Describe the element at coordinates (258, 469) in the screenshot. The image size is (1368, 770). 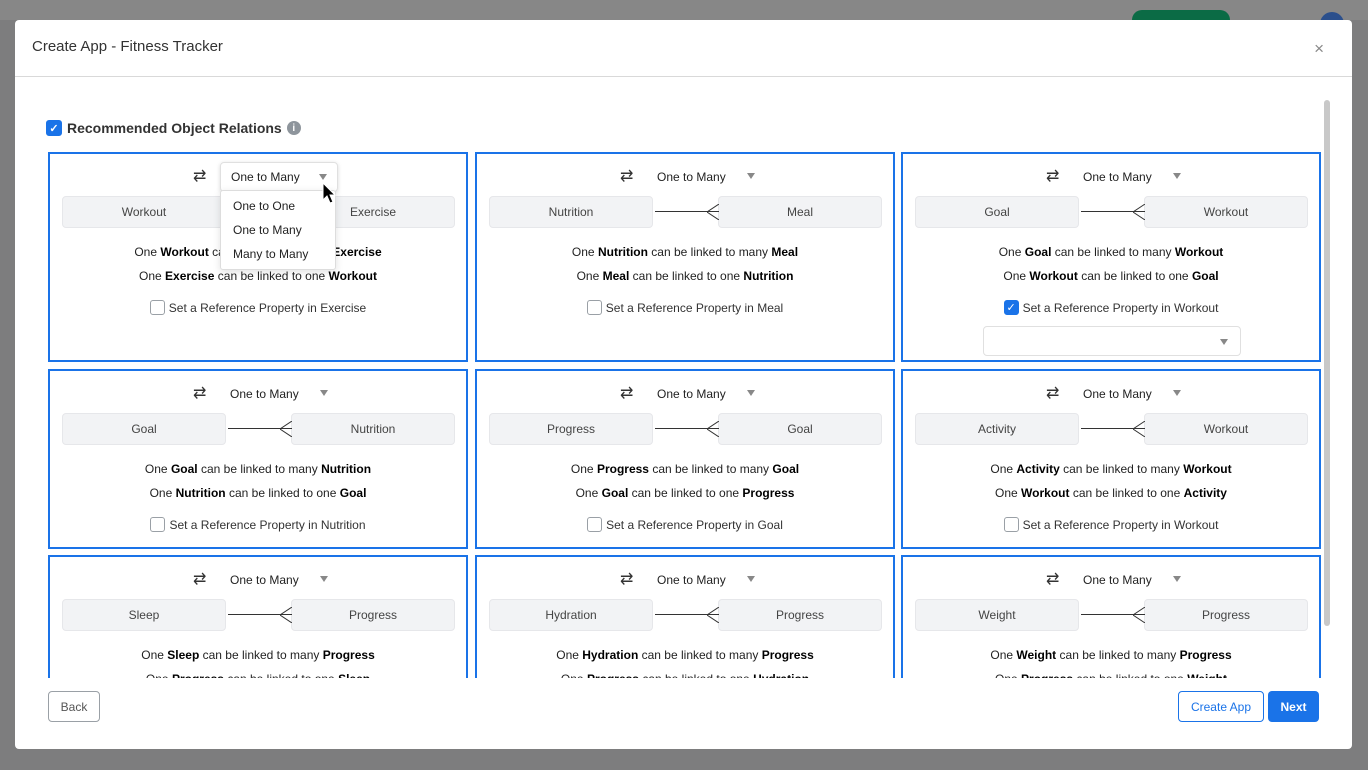
I see `relation-description: One Goal can be linked to many Nutrition` at that location.